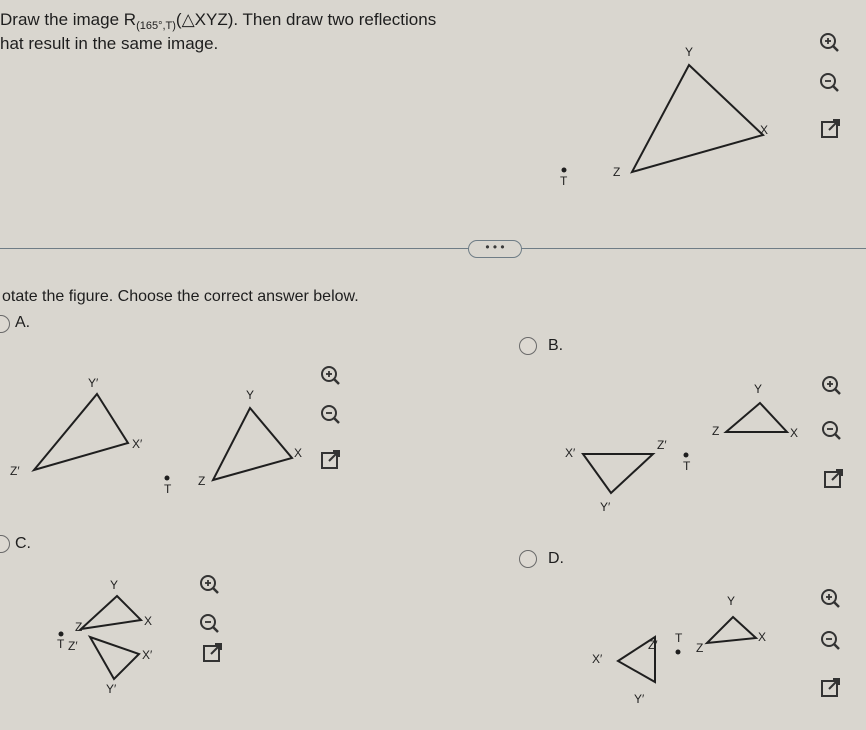  I want to click on triangle-expression: (△XYZ). Then draw two reflections, so click(306, 19).